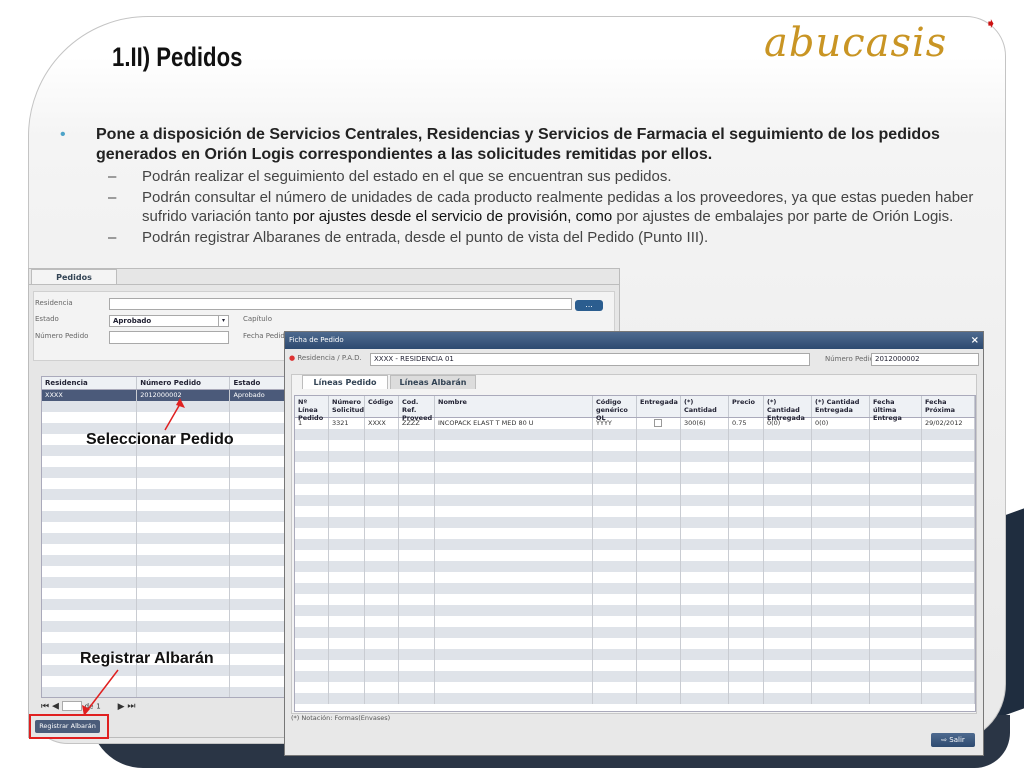  Describe the element at coordinates (71, 706) in the screenshot. I see `page-input` at that location.